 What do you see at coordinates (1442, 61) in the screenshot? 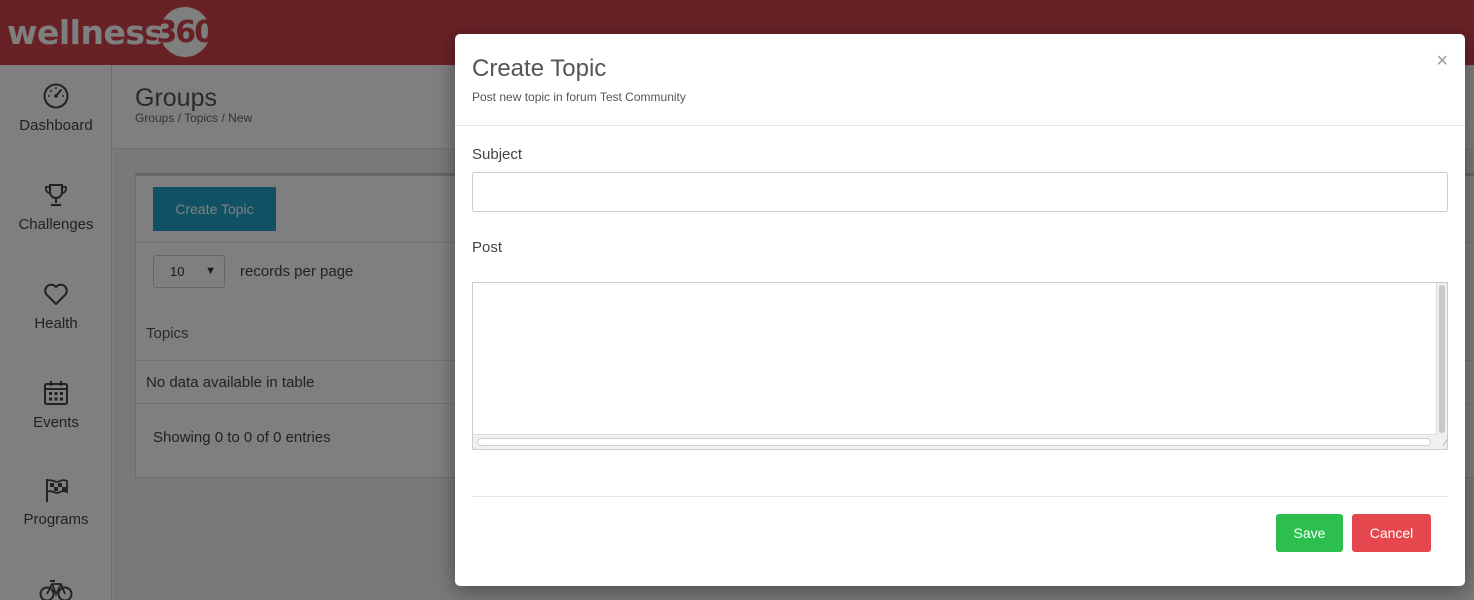
I see `close-icon: ×` at bounding box center [1442, 61].